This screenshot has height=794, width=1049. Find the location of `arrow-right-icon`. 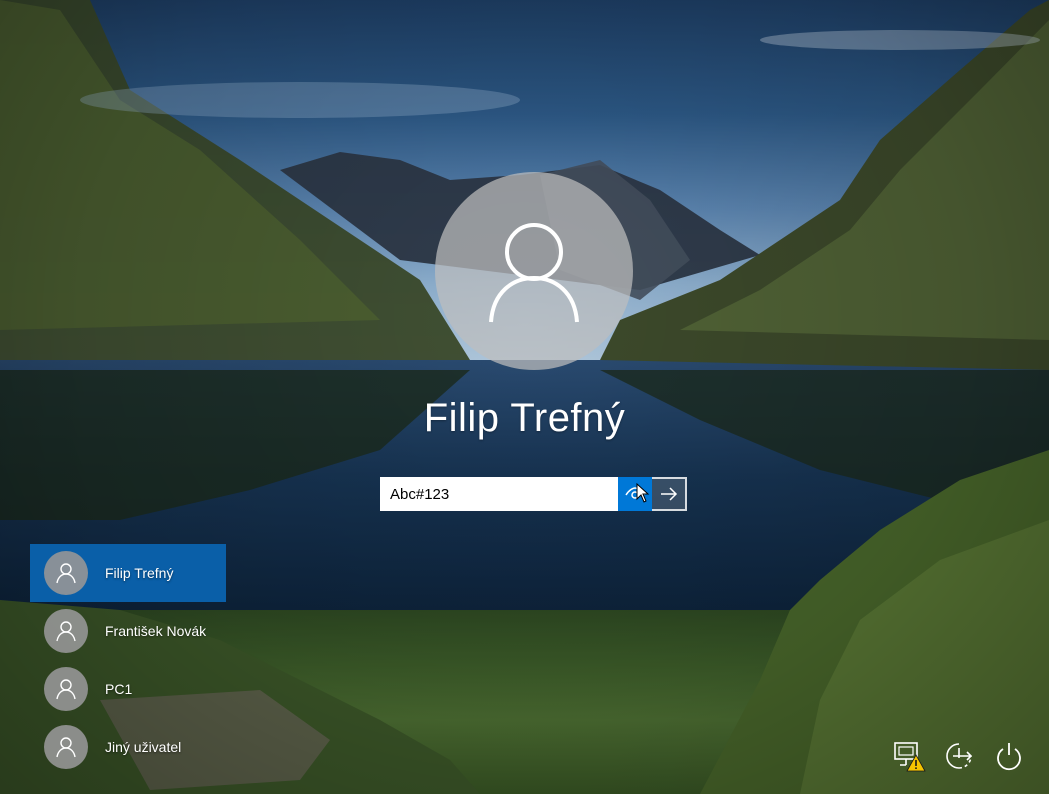

arrow-right-icon is located at coordinates (668, 494).